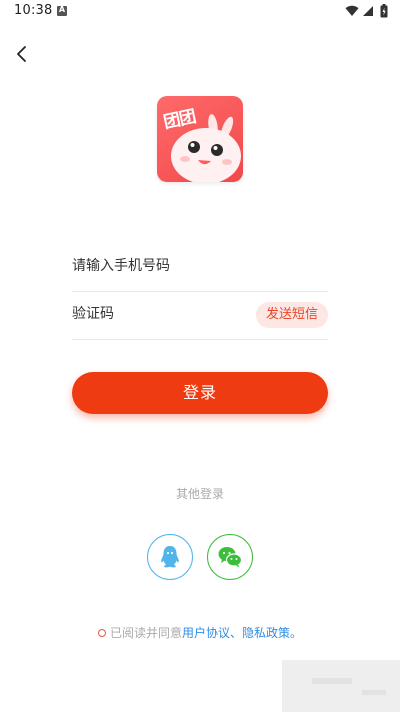 The width and height of the screenshot is (400, 712). I want to click on wechat-icon, so click(230, 557).